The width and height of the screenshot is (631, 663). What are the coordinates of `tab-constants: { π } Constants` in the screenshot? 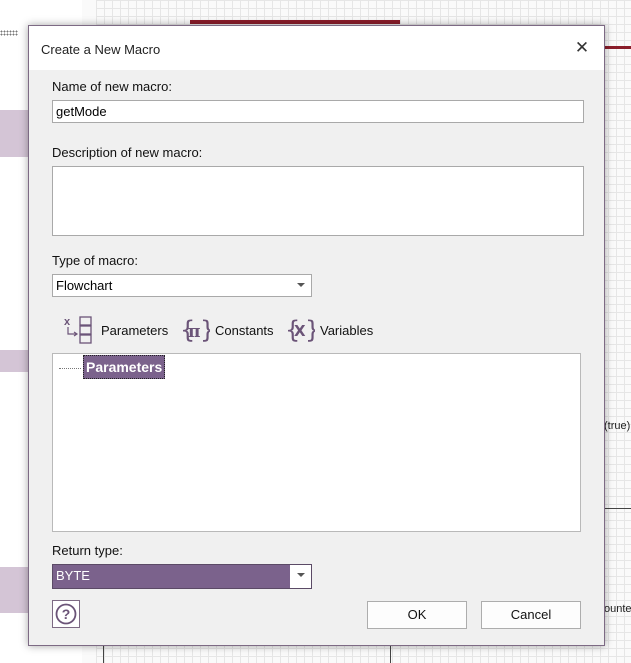 It's located at (227, 330).